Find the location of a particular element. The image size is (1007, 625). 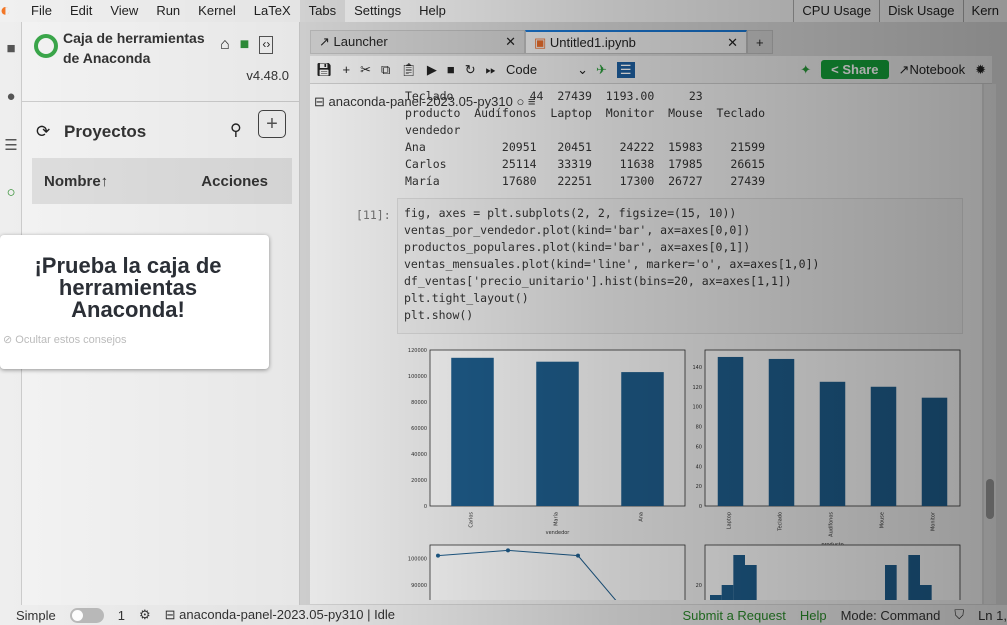

column-name: Nombre↑ is located at coordinates (76, 181).